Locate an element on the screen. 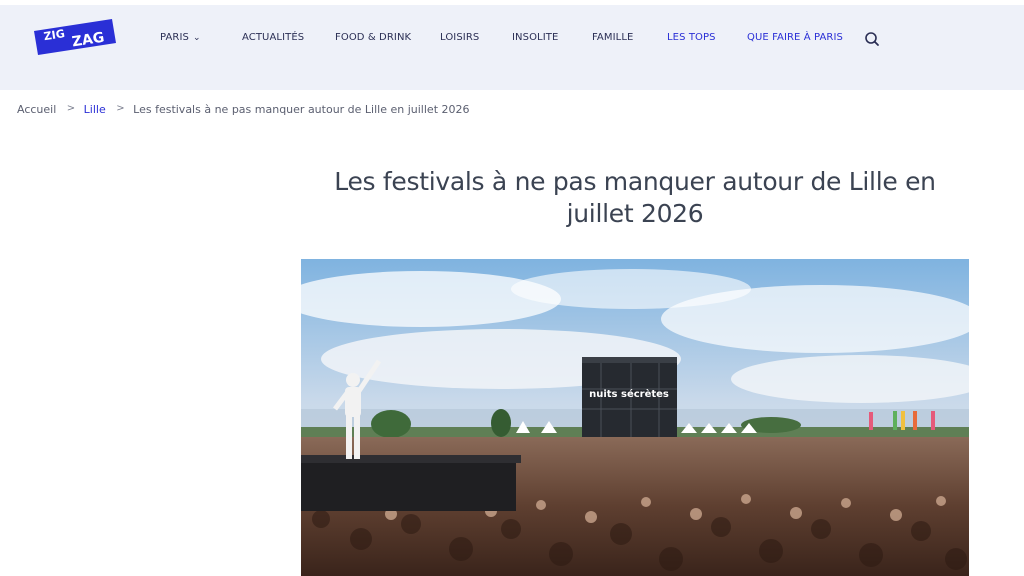 The height and width of the screenshot is (576, 1024). nav-item-que-faire-a-paris: QUE FAIRE À PARIS is located at coordinates (795, 37).